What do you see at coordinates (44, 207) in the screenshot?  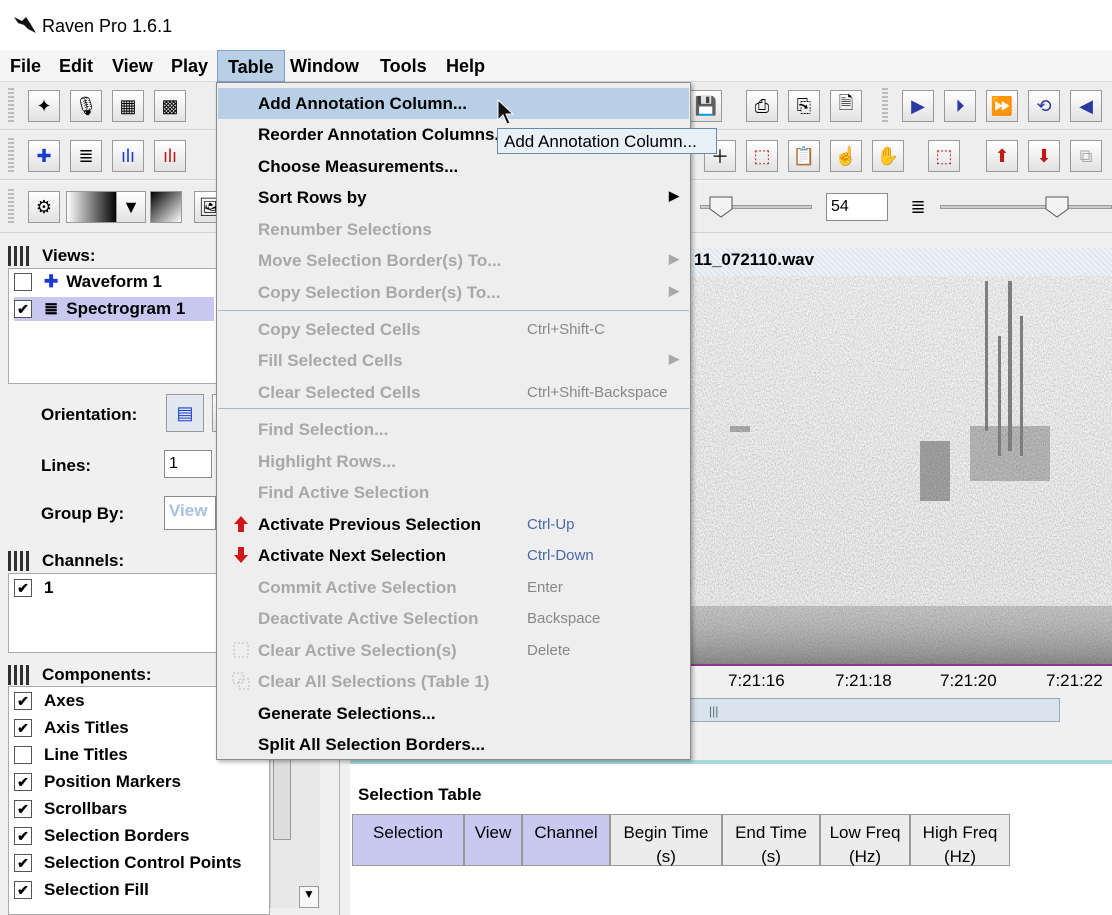 I see `gear-icon: ⚙` at bounding box center [44, 207].